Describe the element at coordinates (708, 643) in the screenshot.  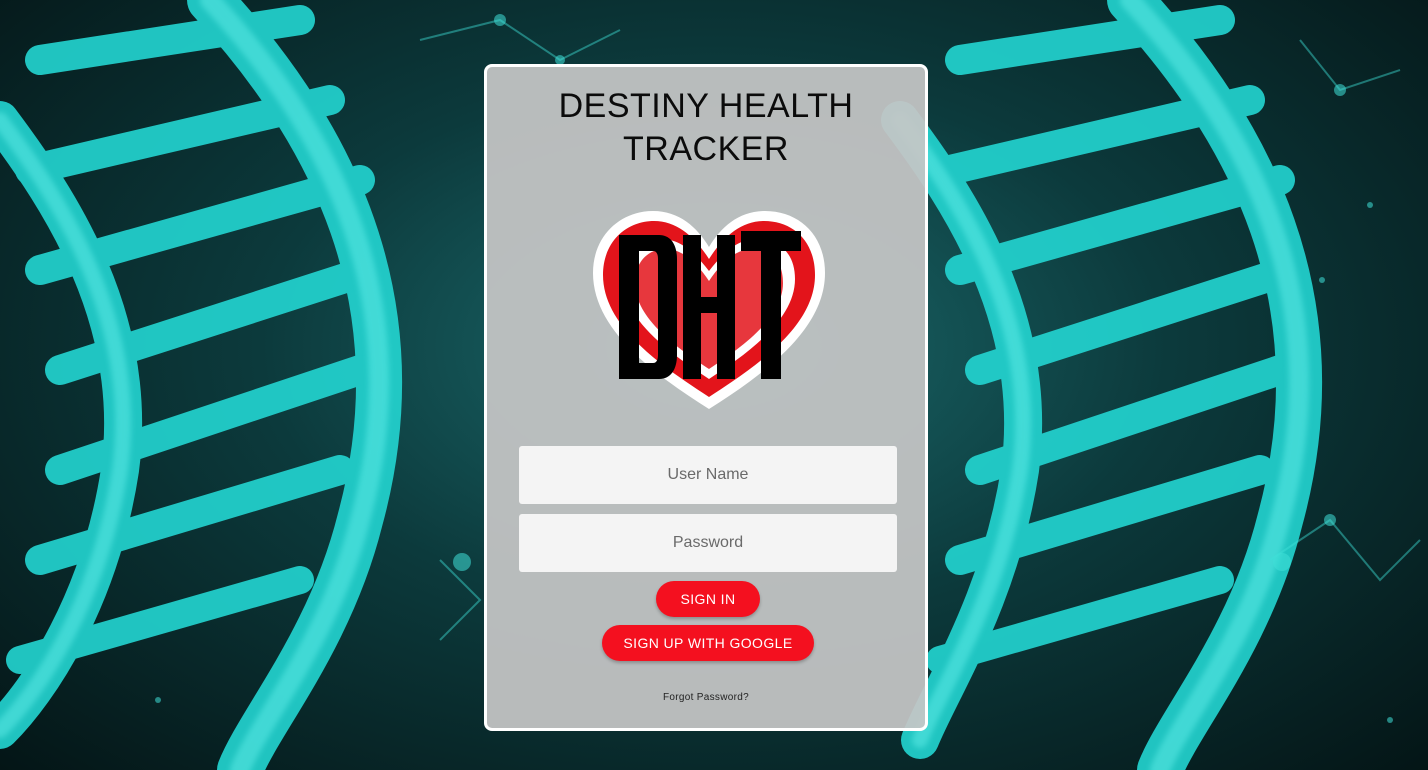
I see `sign-up-google-button: SIGN UP WITH GOOGLE` at that location.